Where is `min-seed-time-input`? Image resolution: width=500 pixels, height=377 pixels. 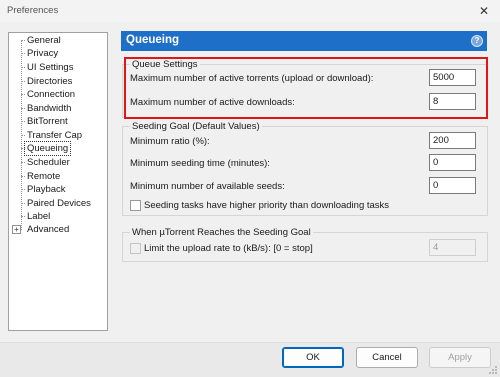 min-seed-time-input is located at coordinates (452, 162).